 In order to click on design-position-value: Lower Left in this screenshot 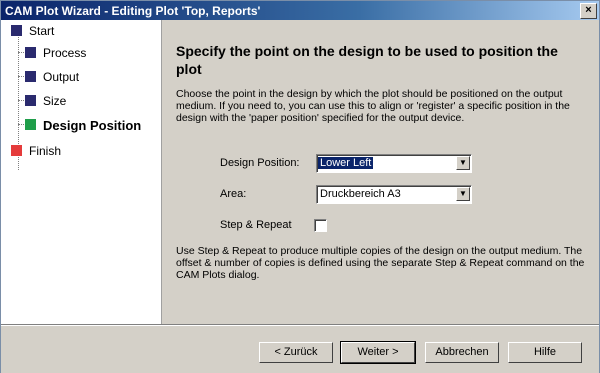, I will do `click(346, 163)`.